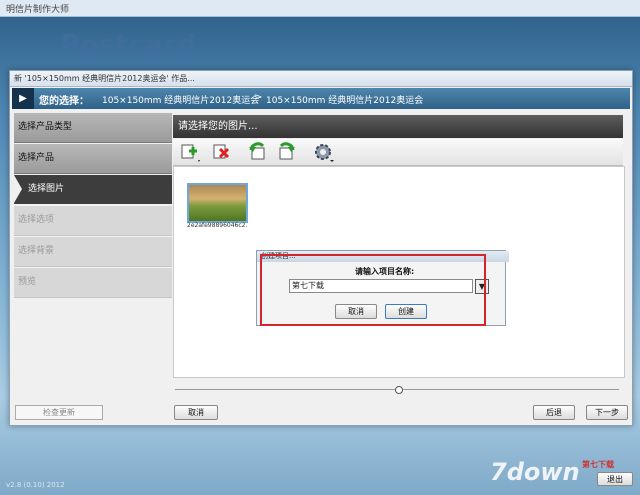 The width and height of the screenshot is (640, 495). I want to click on breadcrumb-step-1: 105×150mm 经典明信片2012奥运会, so click(180, 99).